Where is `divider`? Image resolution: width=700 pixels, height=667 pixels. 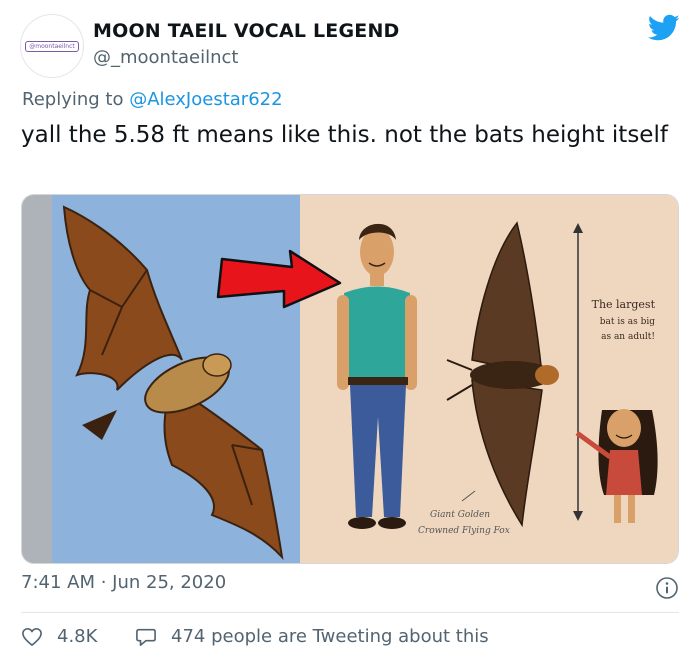 divider is located at coordinates (350, 612).